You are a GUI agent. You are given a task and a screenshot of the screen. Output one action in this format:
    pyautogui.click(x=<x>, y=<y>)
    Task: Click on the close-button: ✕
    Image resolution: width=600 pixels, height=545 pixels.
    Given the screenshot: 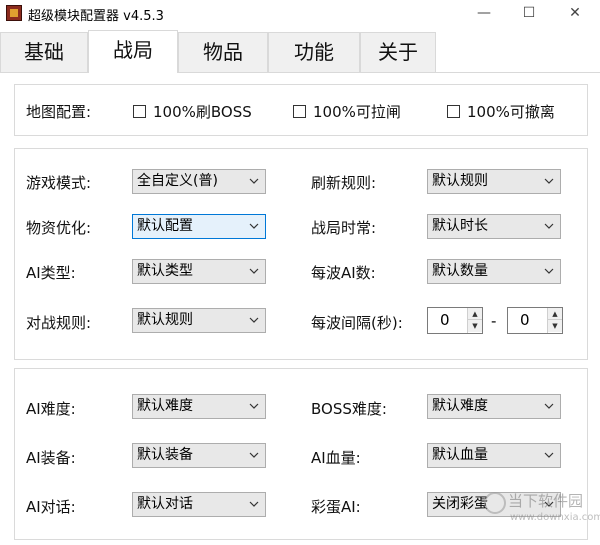 What is the action you would take?
    pyautogui.click(x=575, y=13)
    